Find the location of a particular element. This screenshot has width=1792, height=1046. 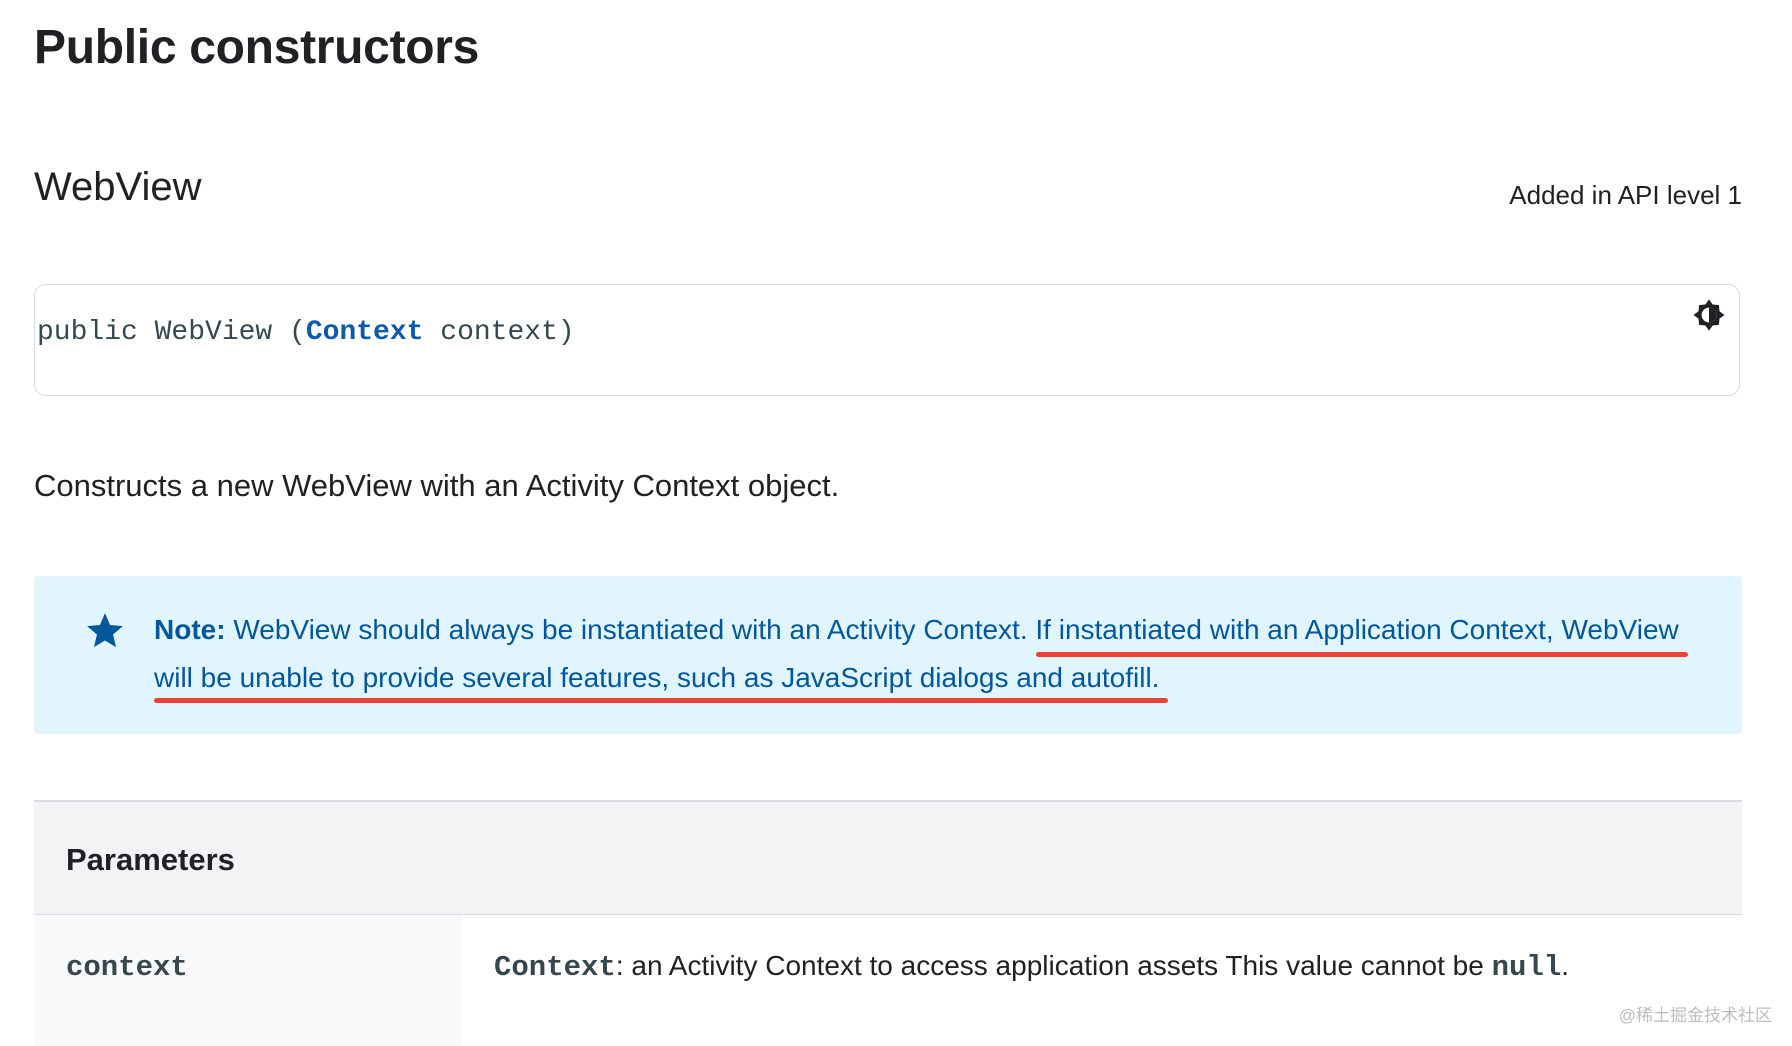

note-label: Note: is located at coordinates (190, 629).